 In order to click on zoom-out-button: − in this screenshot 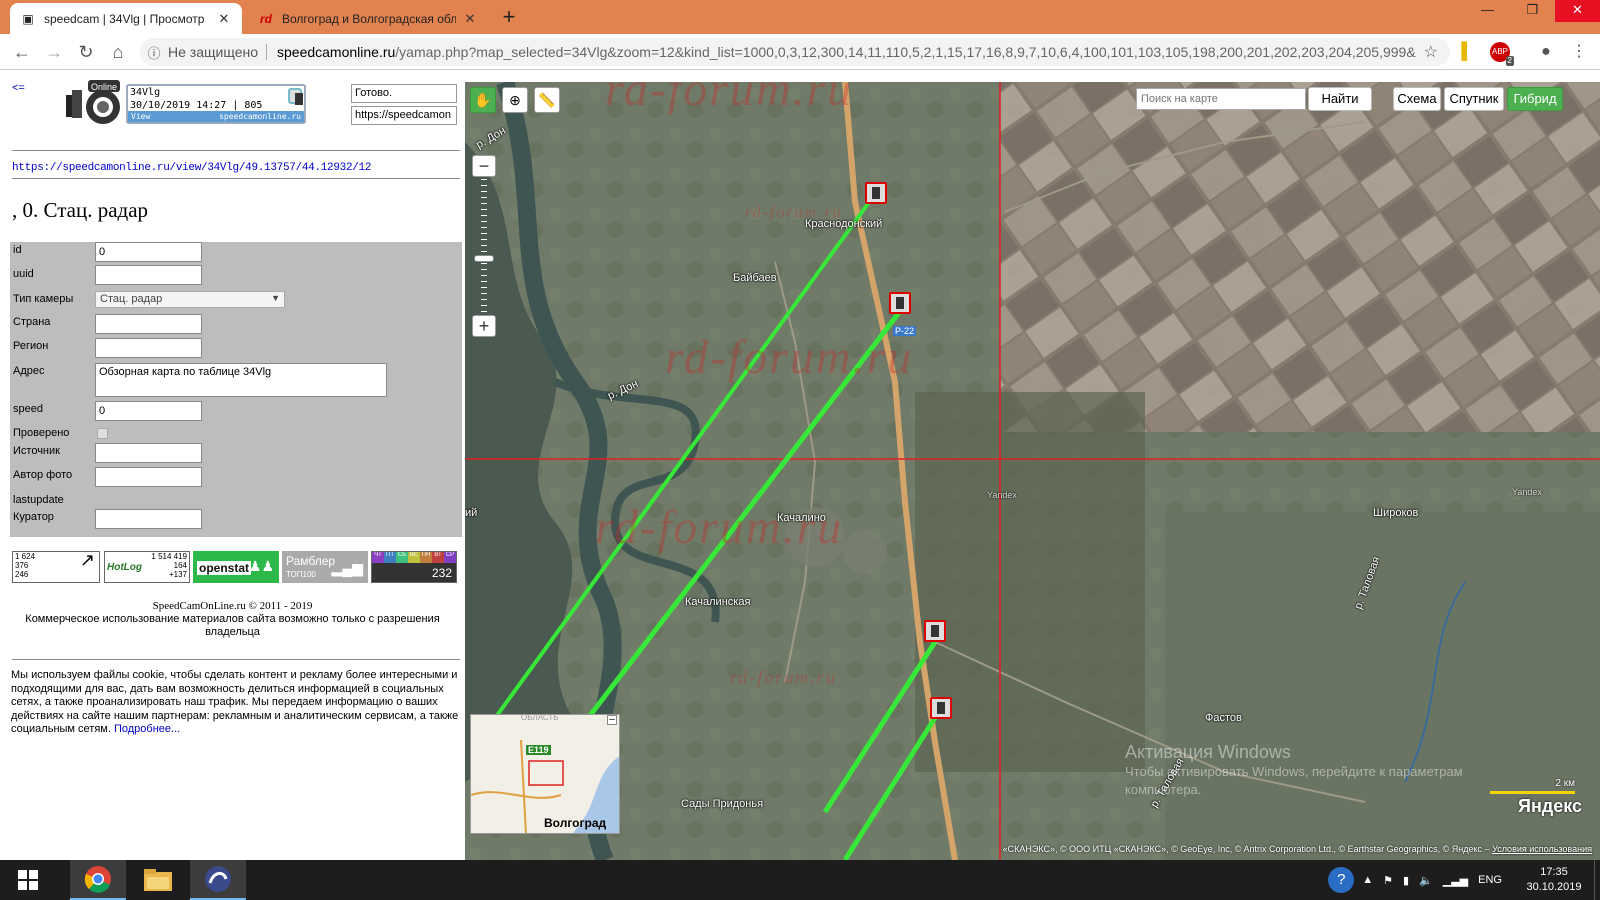, I will do `click(484, 166)`.